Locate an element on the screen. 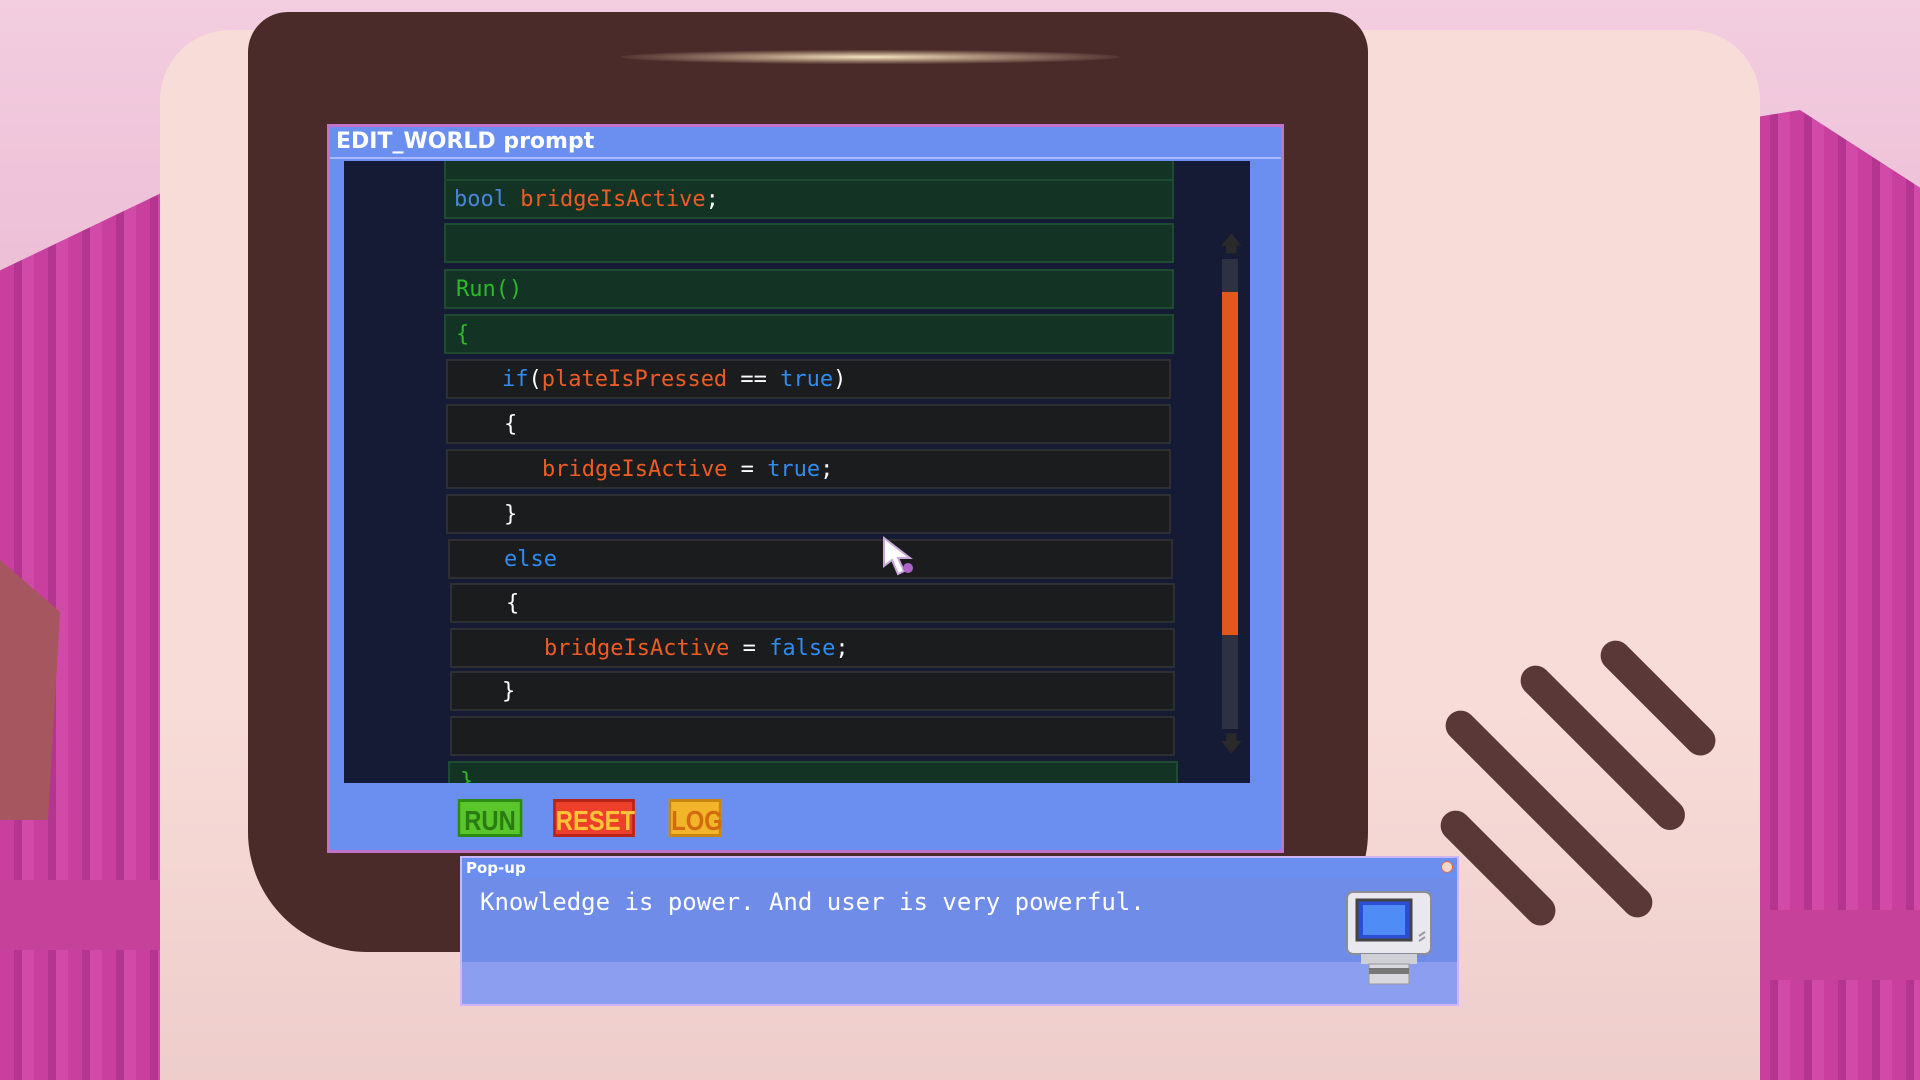  reset-button: RESET is located at coordinates (594, 818).